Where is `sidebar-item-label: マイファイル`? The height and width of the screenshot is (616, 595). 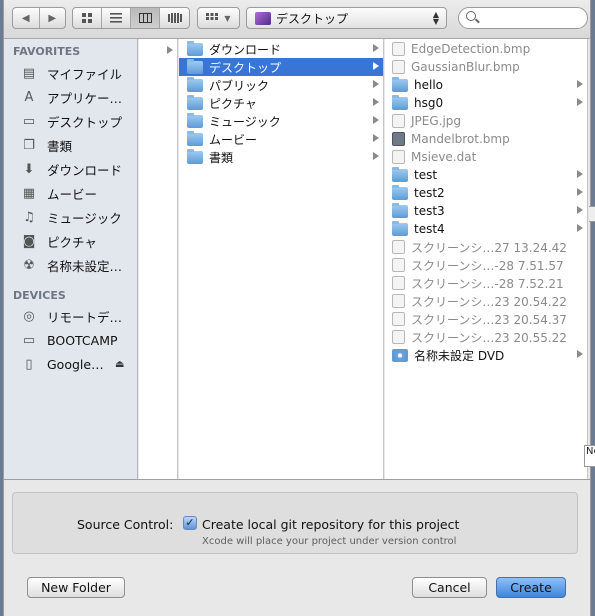 sidebar-item-label: マイファイル is located at coordinates (85, 74).